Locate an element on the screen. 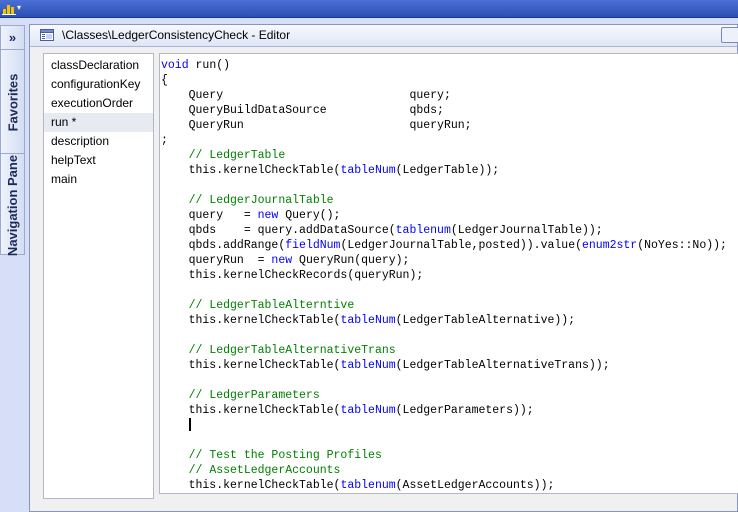 The image size is (738, 512). method-item: helpText is located at coordinates (98, 160).